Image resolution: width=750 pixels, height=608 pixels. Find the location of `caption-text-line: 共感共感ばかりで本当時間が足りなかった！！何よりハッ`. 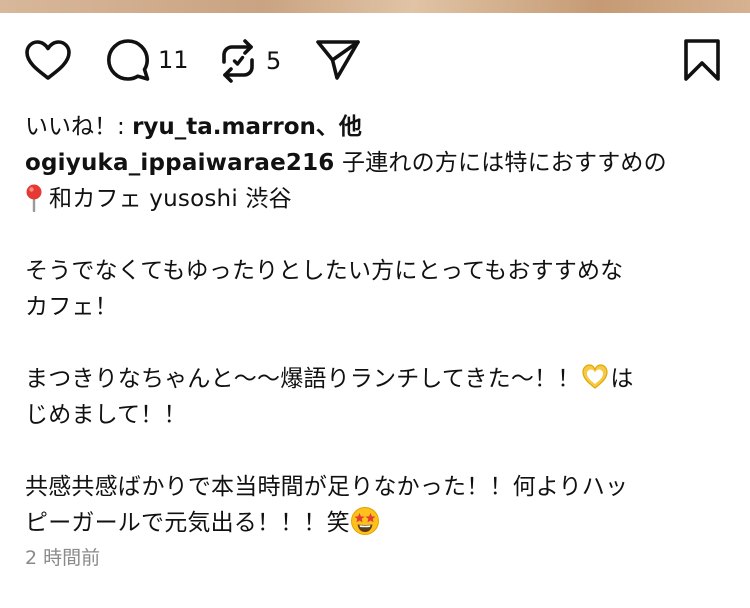

caption-text-line: 共感共感ばかりで本当時間が足りなかった！！何よりハッ is located at coordinates (327, 487).